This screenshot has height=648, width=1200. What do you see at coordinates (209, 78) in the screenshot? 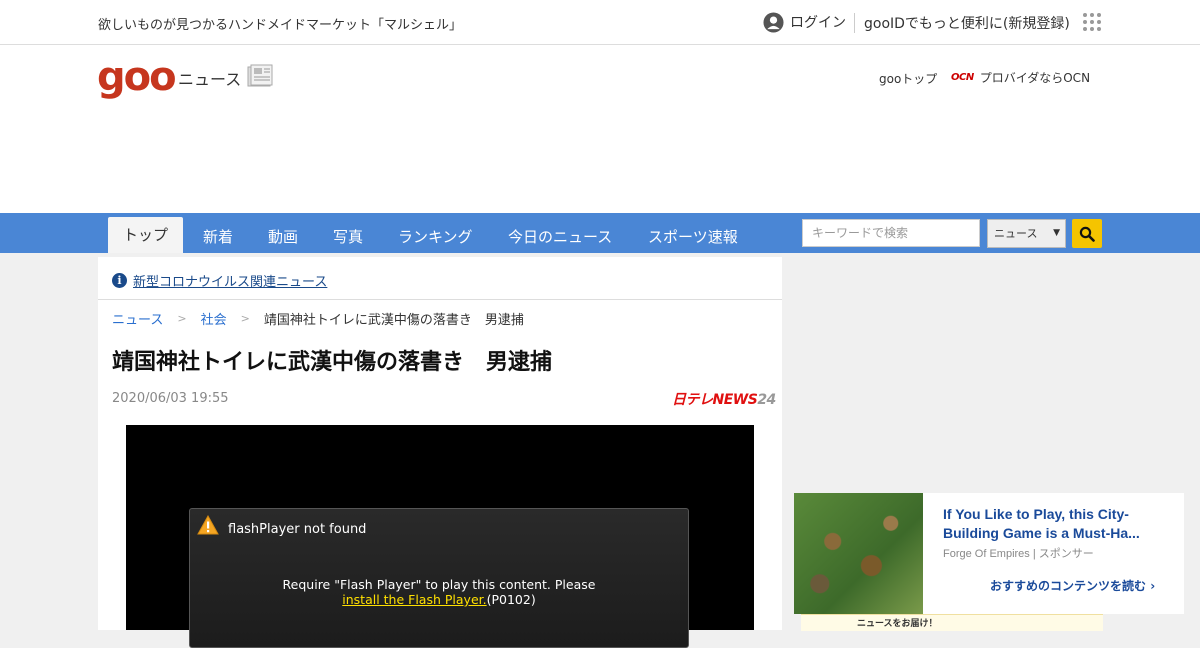
I see `news-section-title: ニュース` at bounding box center [209, 78].